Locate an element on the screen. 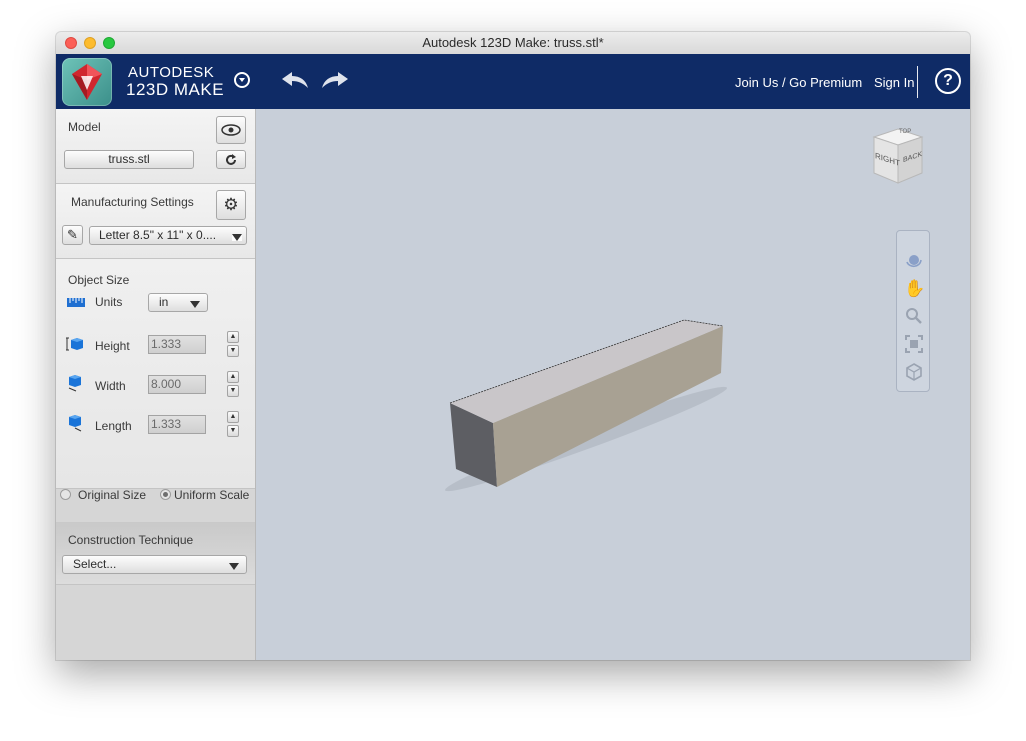 The width and height of the screenshot is (1026, 741). minimize-window-button is located at coordinates (90, 43).